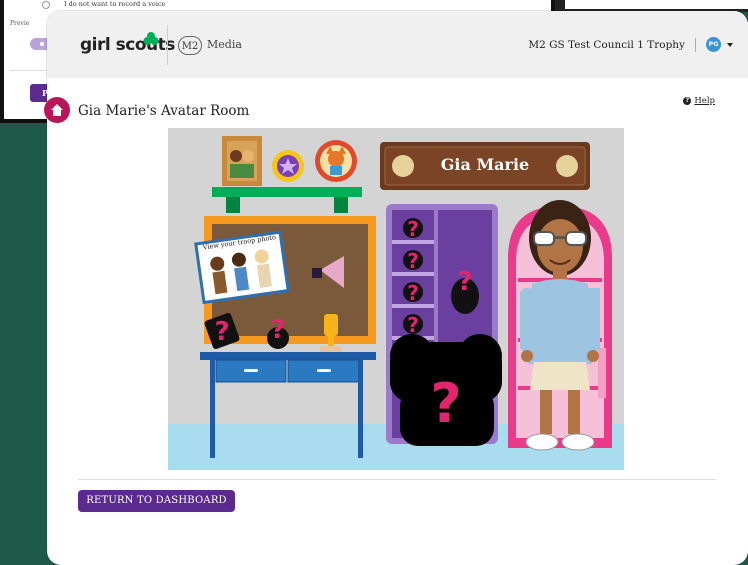 The height and width of the screenshot is (565, 748). I want to click on framed-photo, so click(242, 161).